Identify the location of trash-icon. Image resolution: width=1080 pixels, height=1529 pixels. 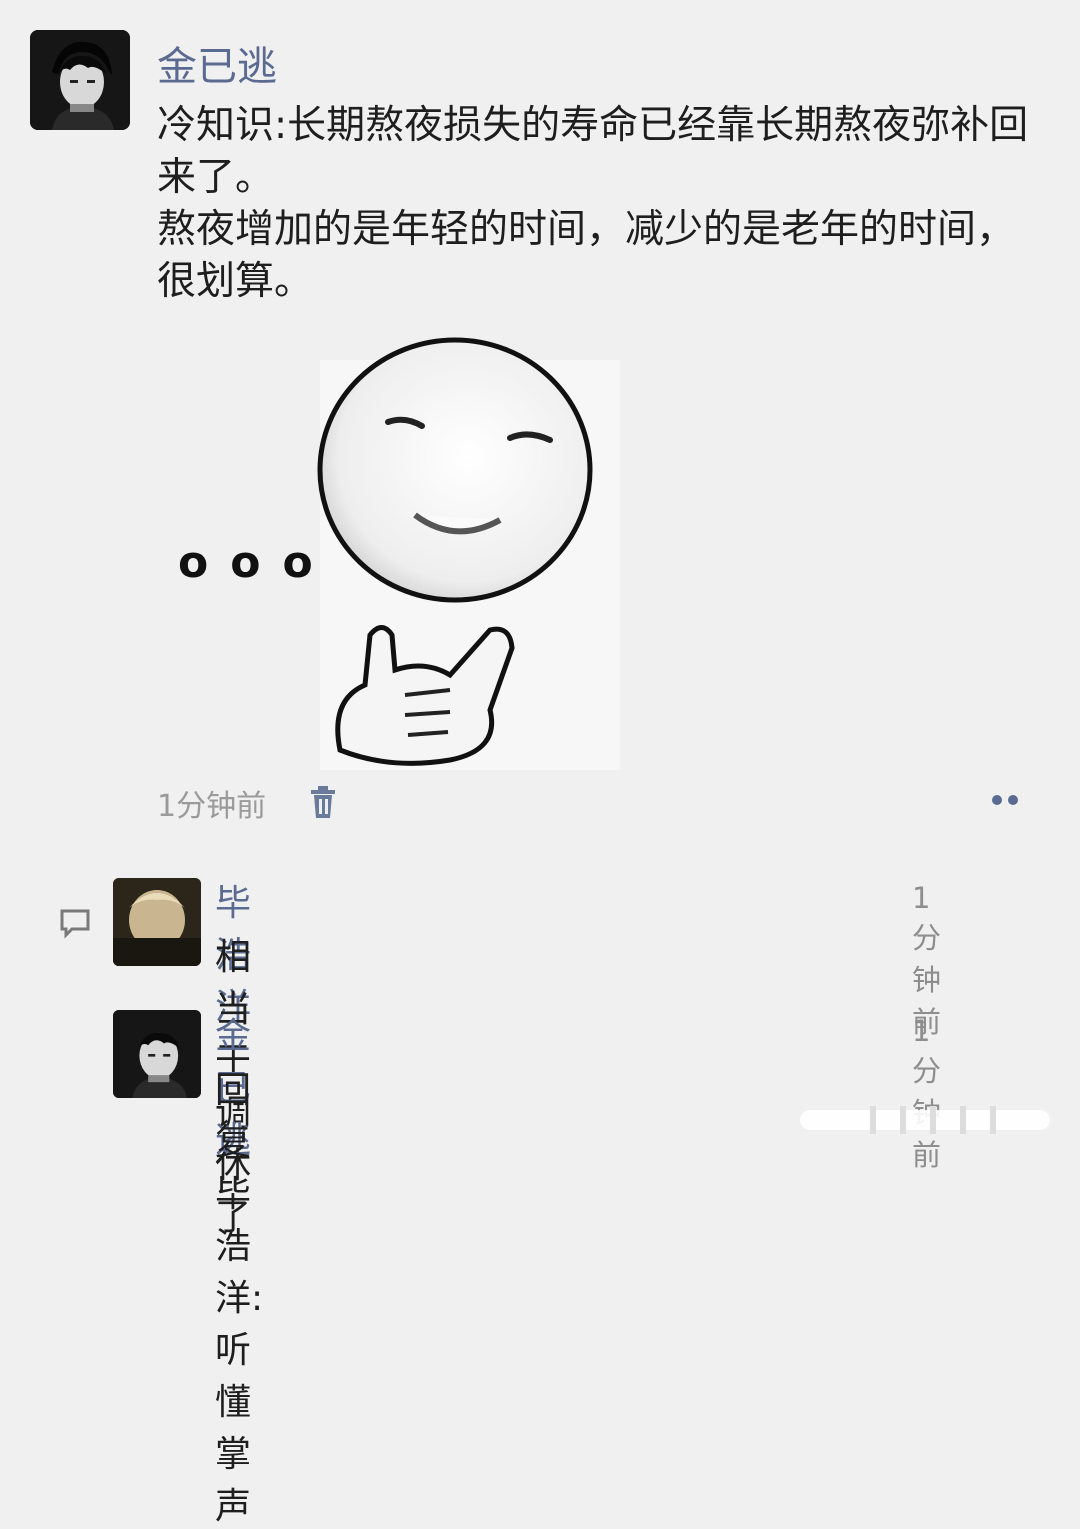
(323, 802).